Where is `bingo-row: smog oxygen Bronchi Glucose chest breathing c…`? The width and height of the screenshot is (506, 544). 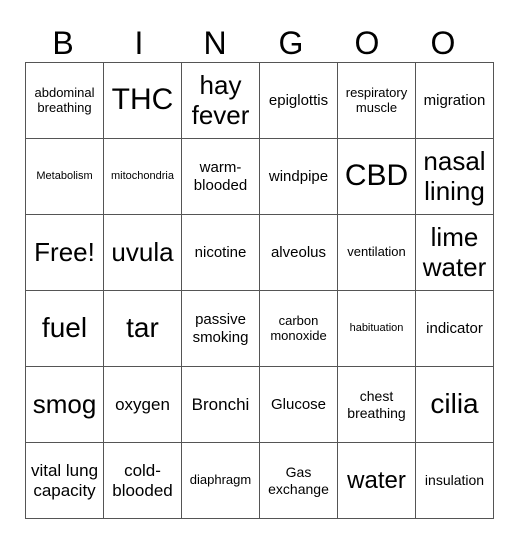 bingo-row: smog oxygen Bronchi Glucose chest breathing c… is located at coordinates (259, 404).